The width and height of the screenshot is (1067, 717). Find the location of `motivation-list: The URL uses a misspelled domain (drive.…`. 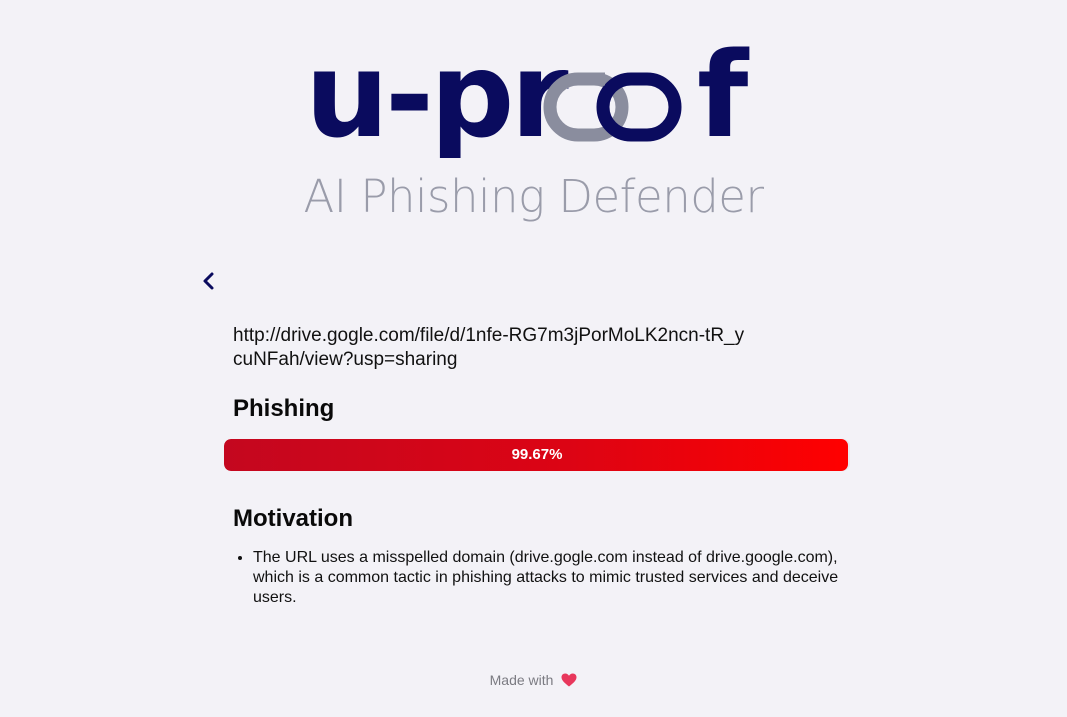

motivation-list: The URL uses a misspelled domain (drive.… is located at coordinates (548, 578).